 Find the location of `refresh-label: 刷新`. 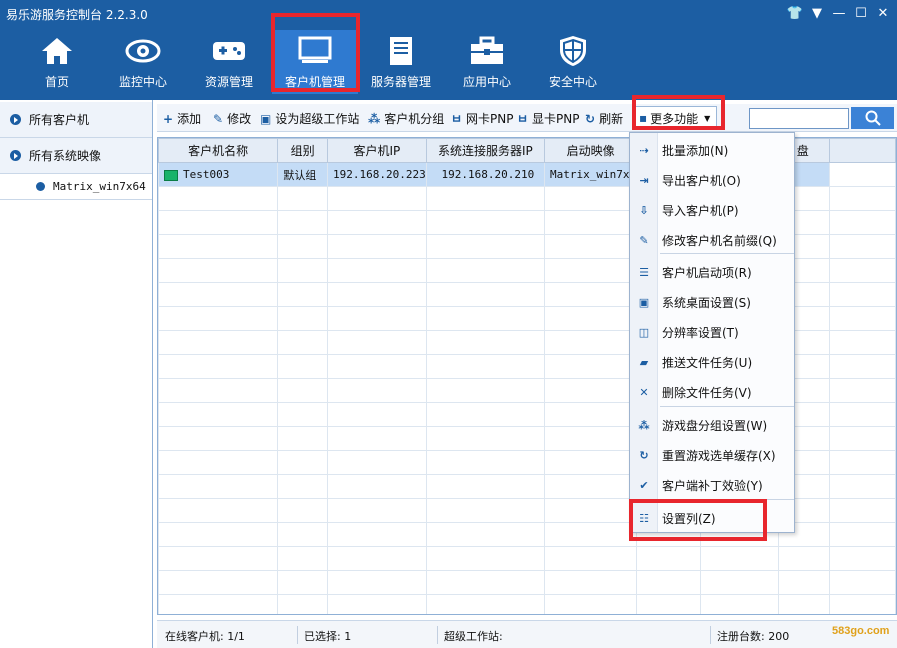

refresh-label: 刷新 is located at coordinates (611, 119).